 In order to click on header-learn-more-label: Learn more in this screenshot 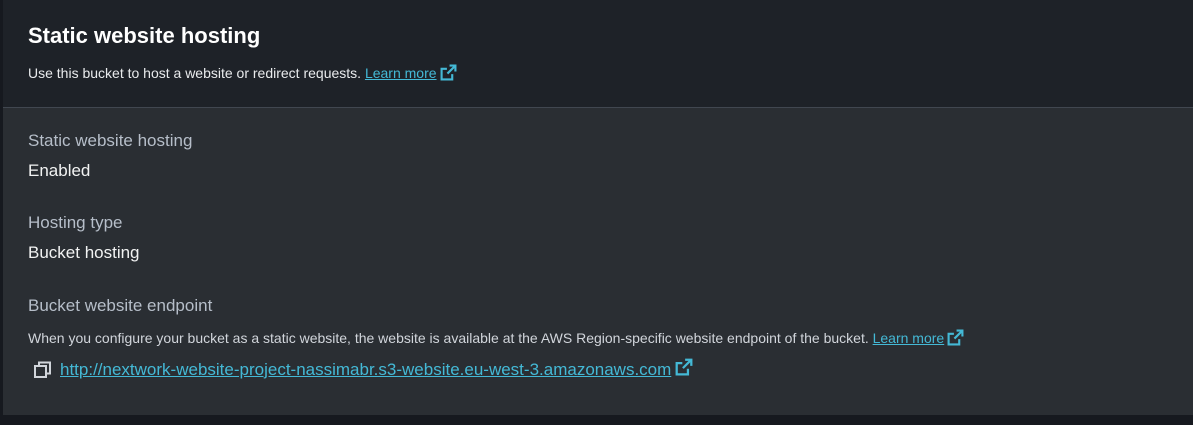, I will do `click(400, 73)`.